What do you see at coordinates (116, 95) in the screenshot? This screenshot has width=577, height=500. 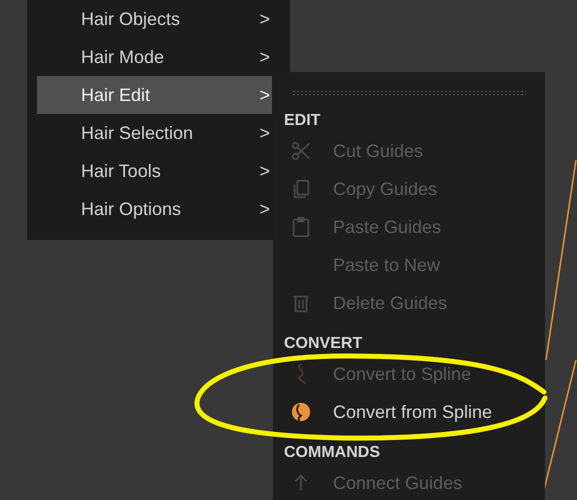 I see `menu-item-label: Hair Edit` at bounding box center [116, 95].